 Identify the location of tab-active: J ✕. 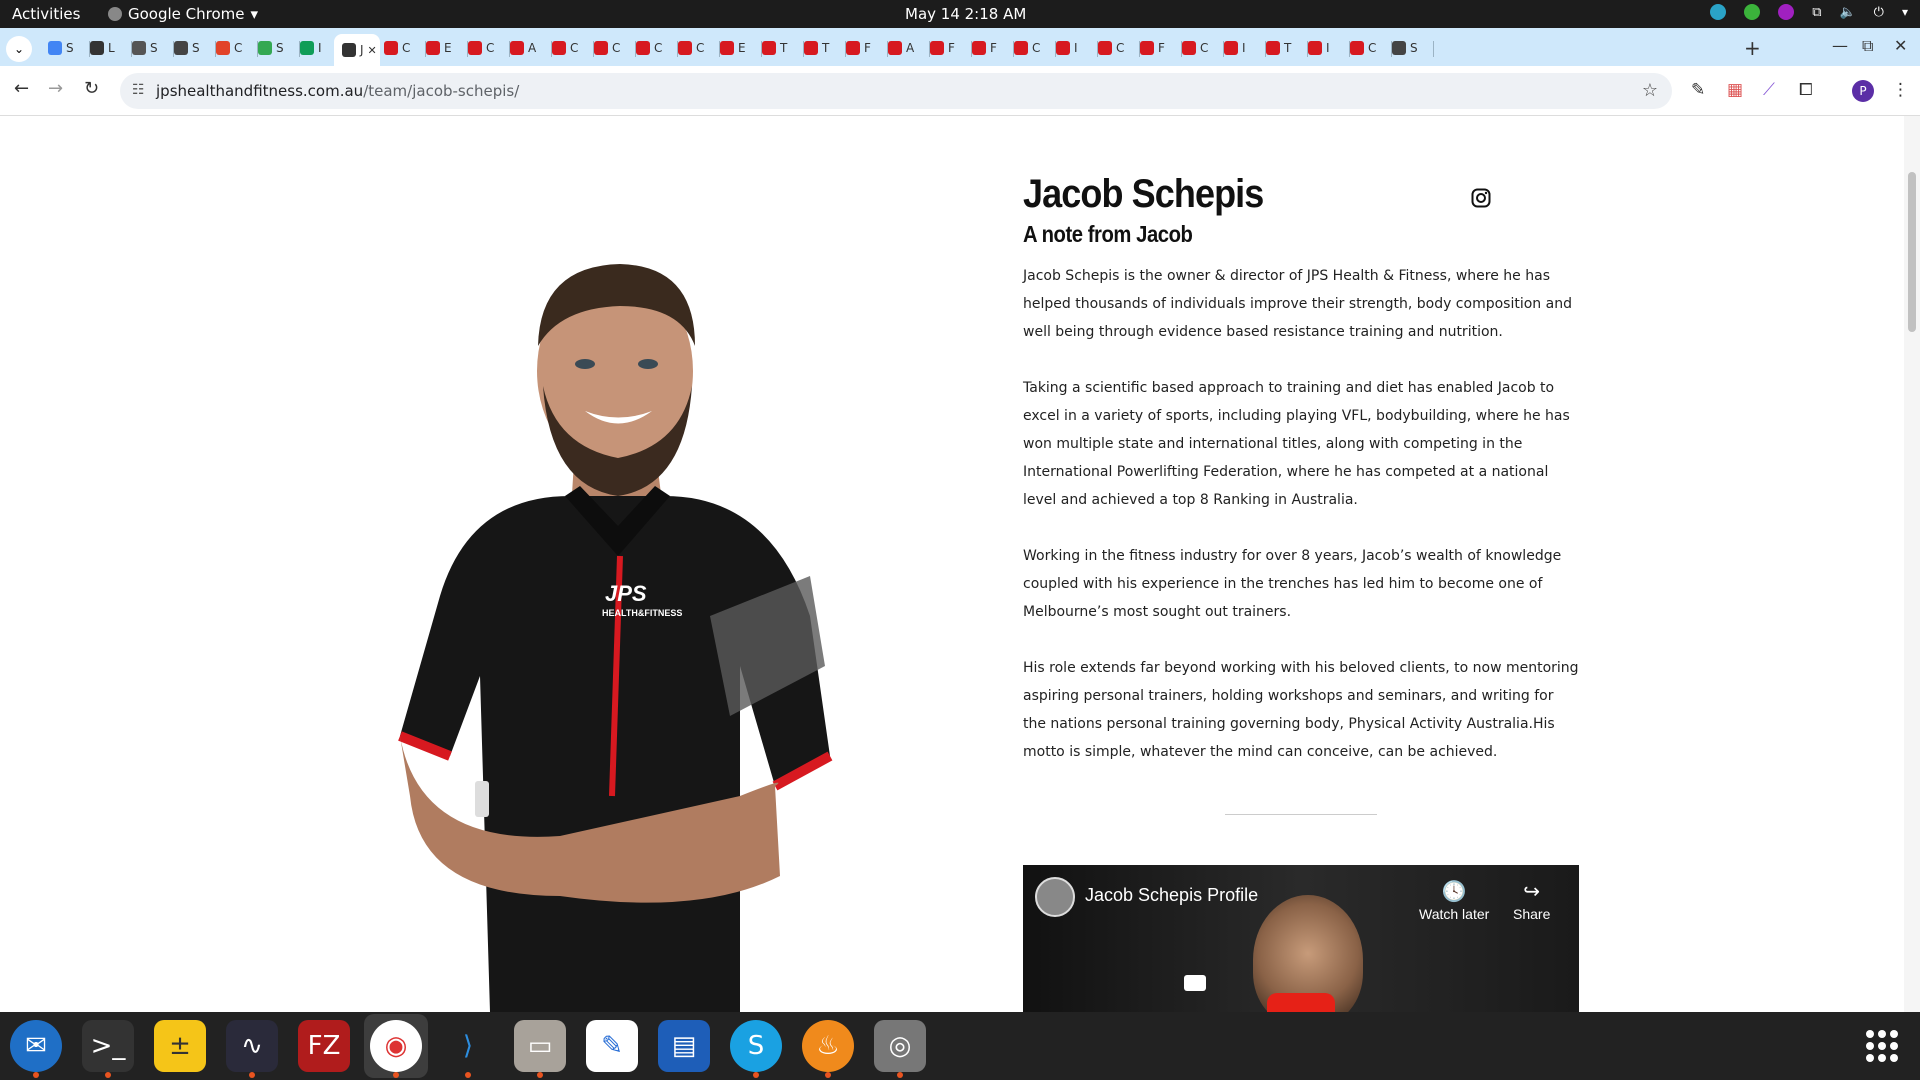
(357, 50).